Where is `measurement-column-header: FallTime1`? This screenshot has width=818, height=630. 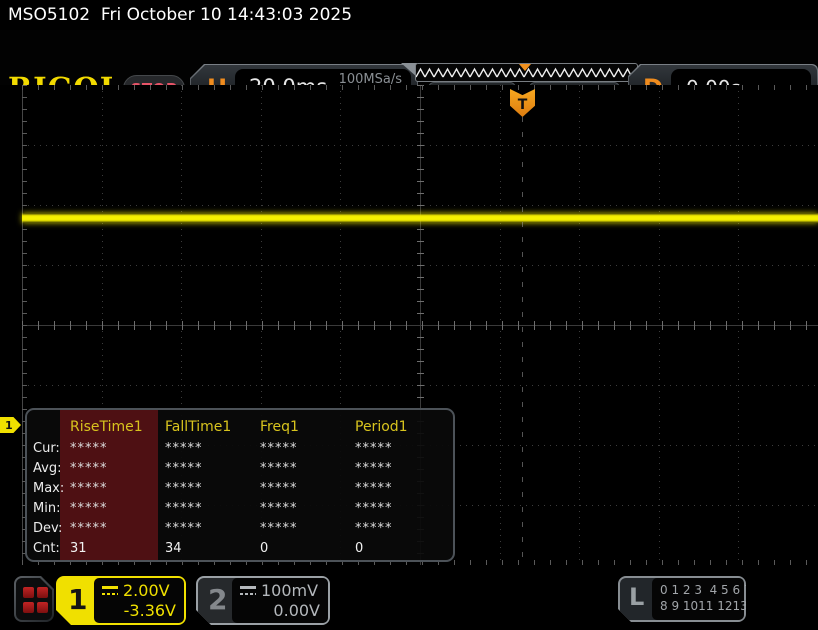
measurement-column-header: FallTime1 is located at coordinates (198, 427).